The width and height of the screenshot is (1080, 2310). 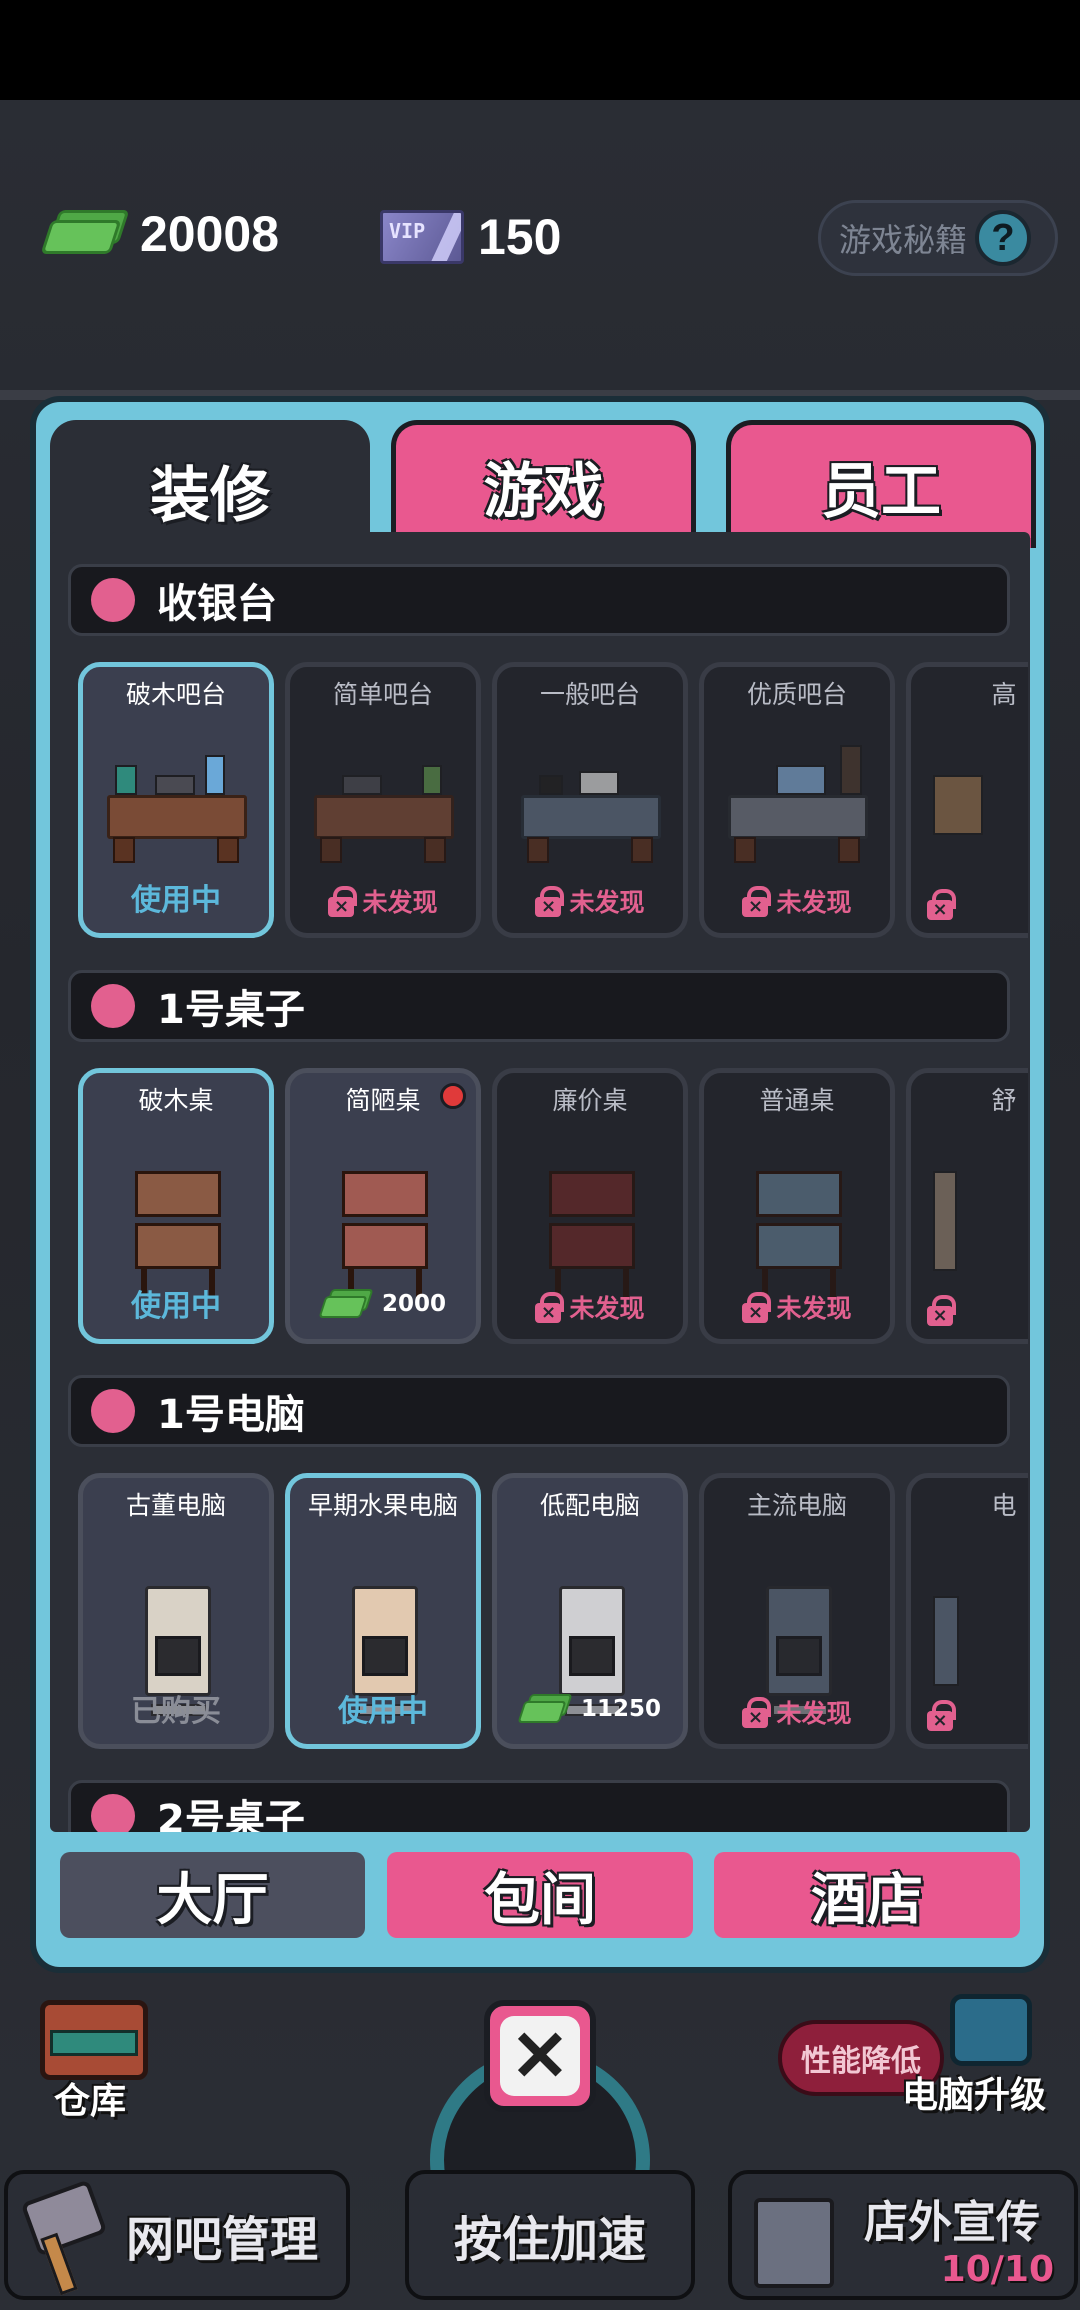 I want to click on item-card-partial: 电, so click(x=967, y=1611).